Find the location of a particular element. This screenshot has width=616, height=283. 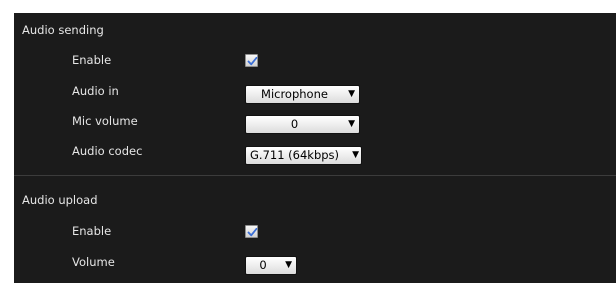

audio-sending-title: Audio sending is located at coordinates (63, 30).